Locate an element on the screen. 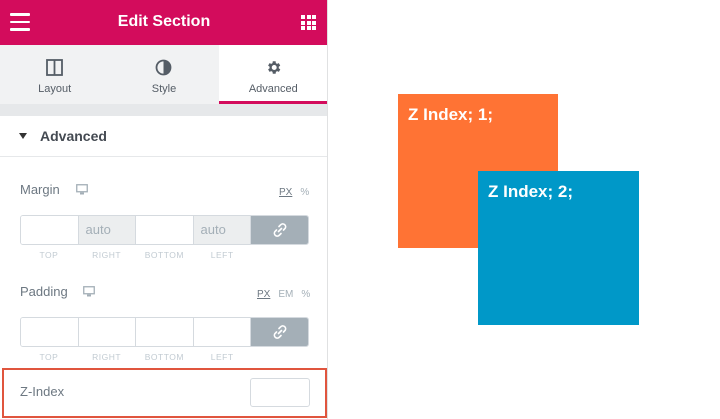 The width and height of the screenshot is (720, 419). gear-icon is located at coordinates (273, 67).